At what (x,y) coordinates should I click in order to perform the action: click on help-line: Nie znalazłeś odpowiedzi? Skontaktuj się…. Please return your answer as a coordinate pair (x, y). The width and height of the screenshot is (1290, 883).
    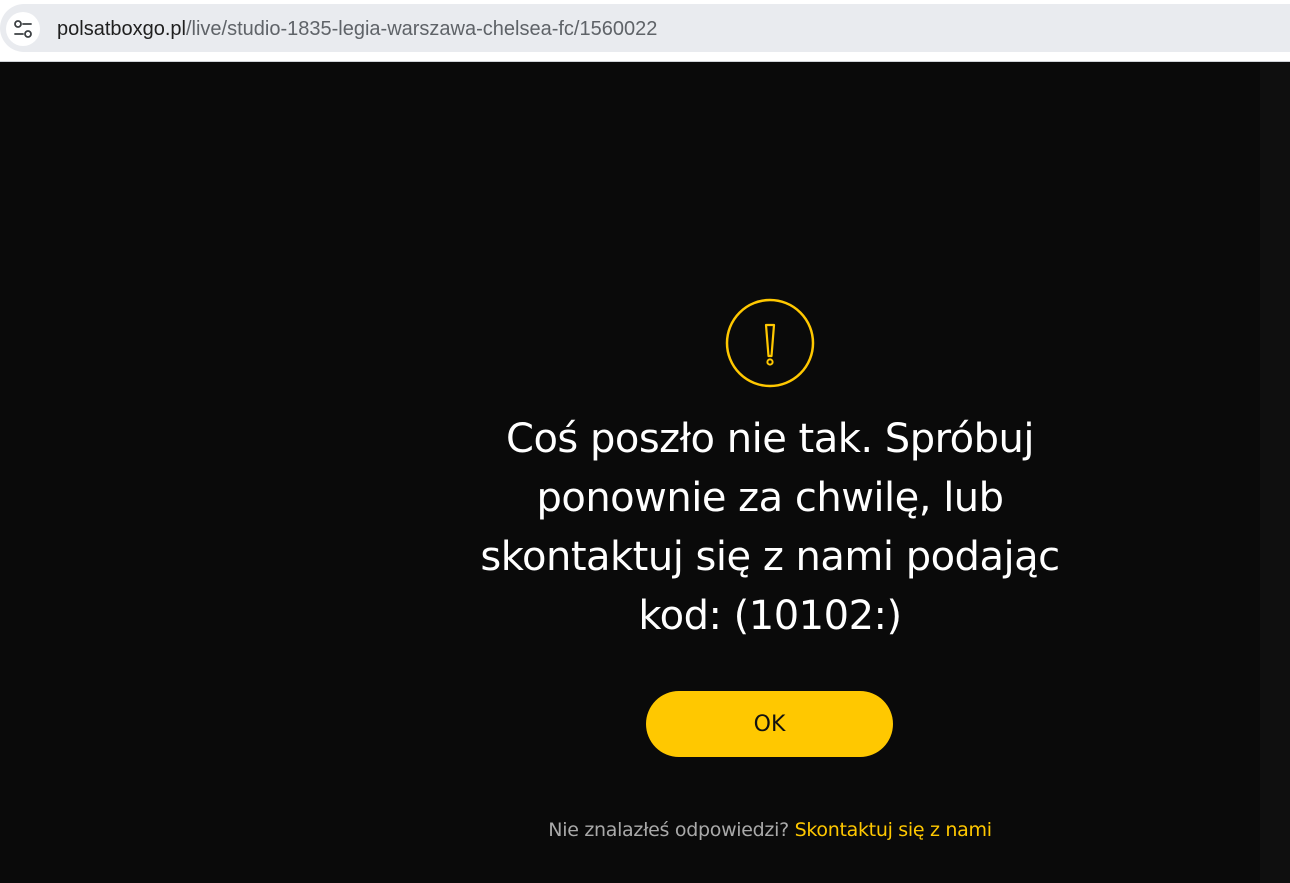
    Looking at the image, I should click on (770, 830).